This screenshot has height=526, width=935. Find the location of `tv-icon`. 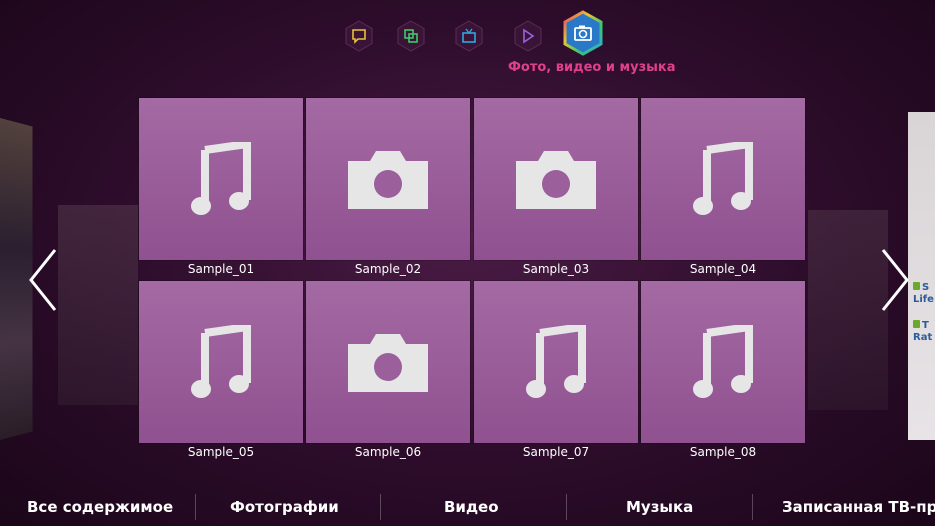

tv-icon is located at coordinates (469, 36).